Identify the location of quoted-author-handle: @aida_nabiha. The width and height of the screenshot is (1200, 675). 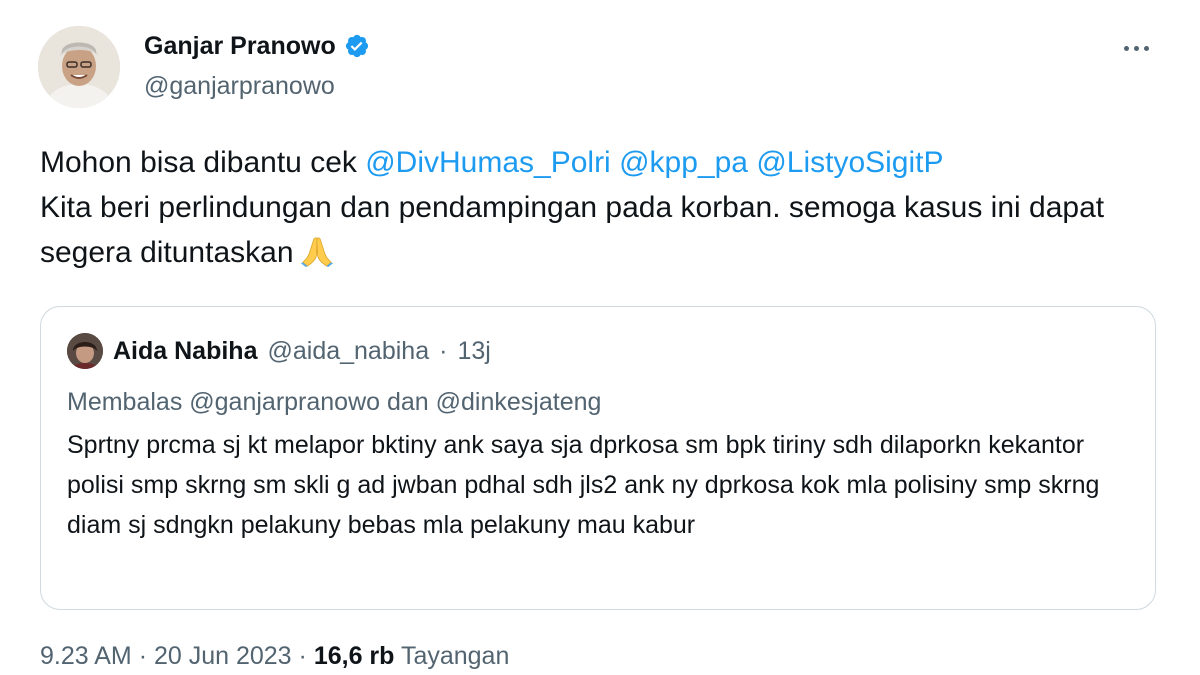
(348, 351).